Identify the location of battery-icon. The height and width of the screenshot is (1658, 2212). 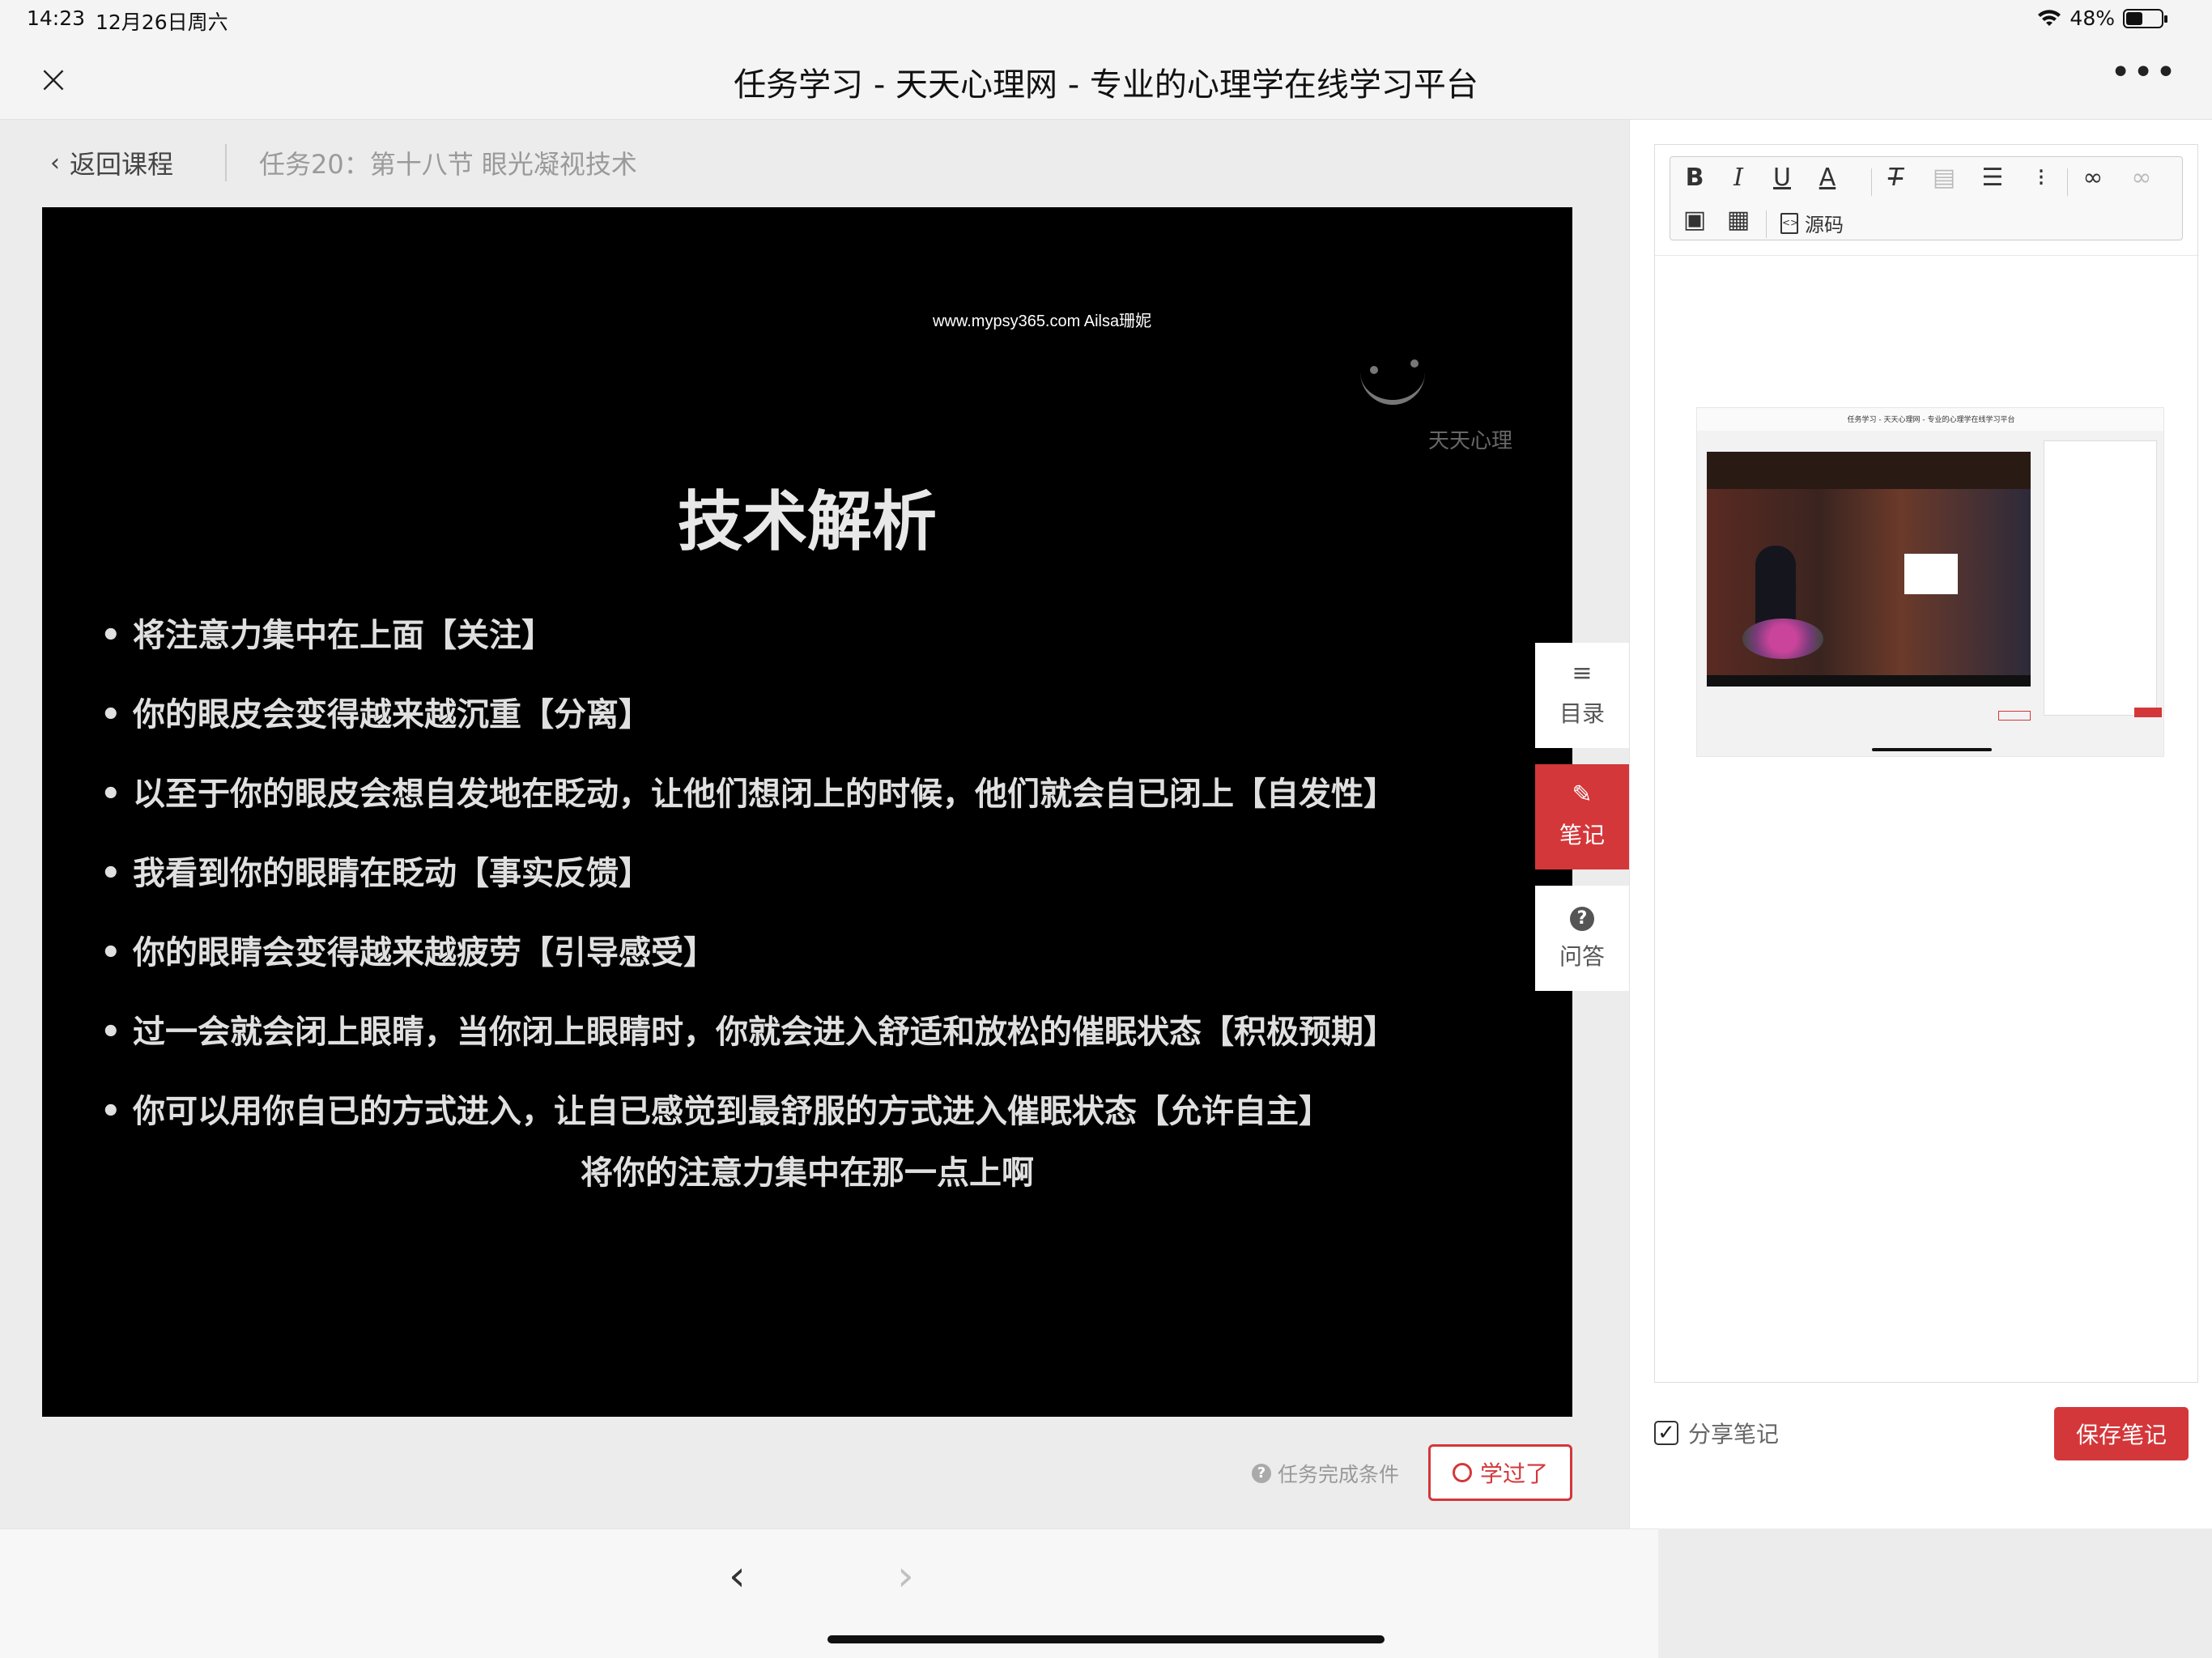
(2145, 18).